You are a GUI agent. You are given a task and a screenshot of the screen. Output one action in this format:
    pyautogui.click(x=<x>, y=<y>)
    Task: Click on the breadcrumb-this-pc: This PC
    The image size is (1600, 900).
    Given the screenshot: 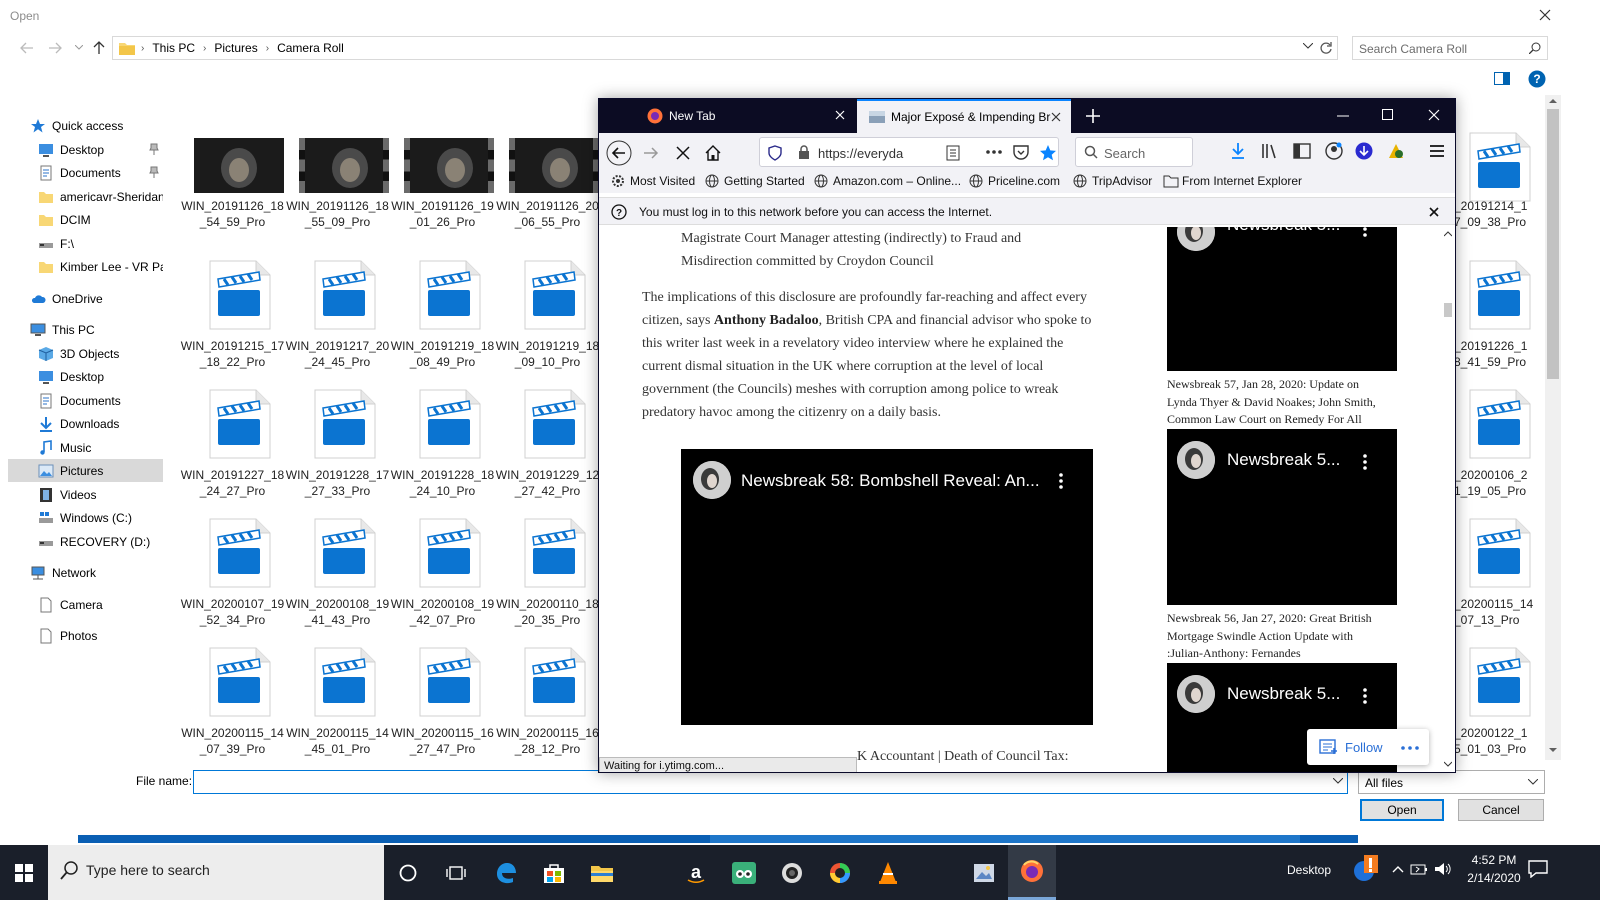 What is the action you would take?
    pyautogui.click(x=173, y=48)
    